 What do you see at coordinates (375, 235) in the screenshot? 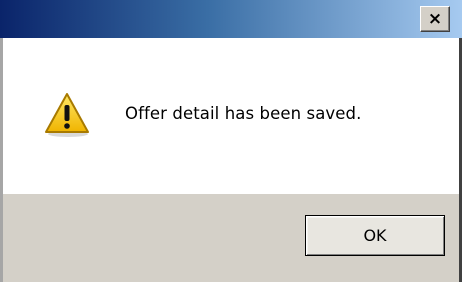
I see `ok-button: OK` at bounding box center [375, 235].